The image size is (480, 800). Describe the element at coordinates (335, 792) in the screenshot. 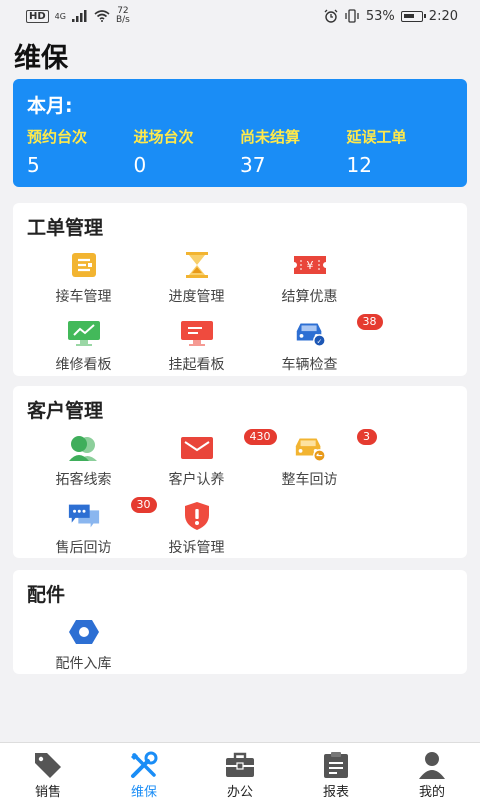

I see `tab-label: 报表` at that location.